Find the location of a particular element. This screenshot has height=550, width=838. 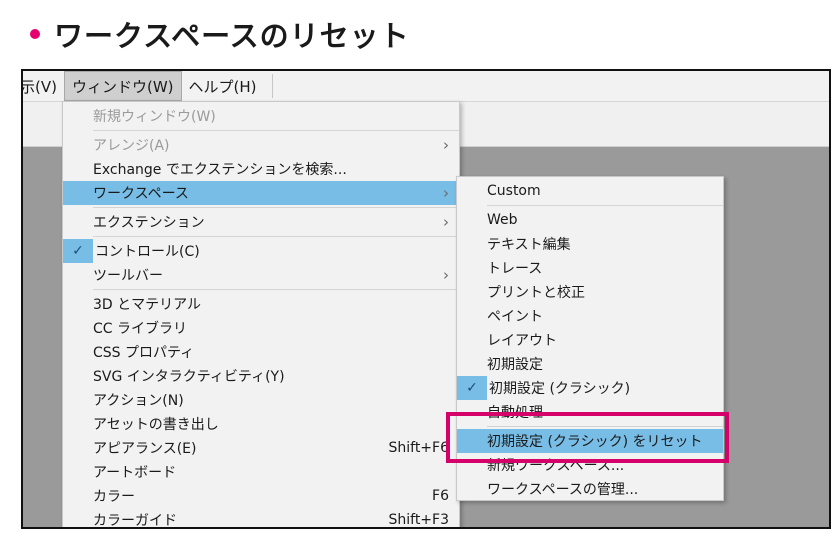

submenu-item-painting: ペイント is located at coordinates (590, 316).